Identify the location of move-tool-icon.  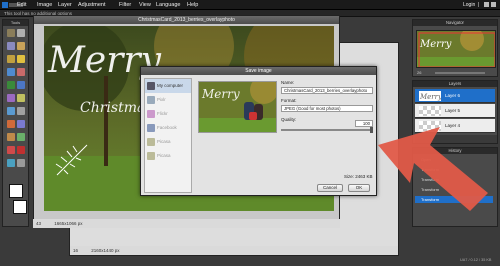
(21, 33).